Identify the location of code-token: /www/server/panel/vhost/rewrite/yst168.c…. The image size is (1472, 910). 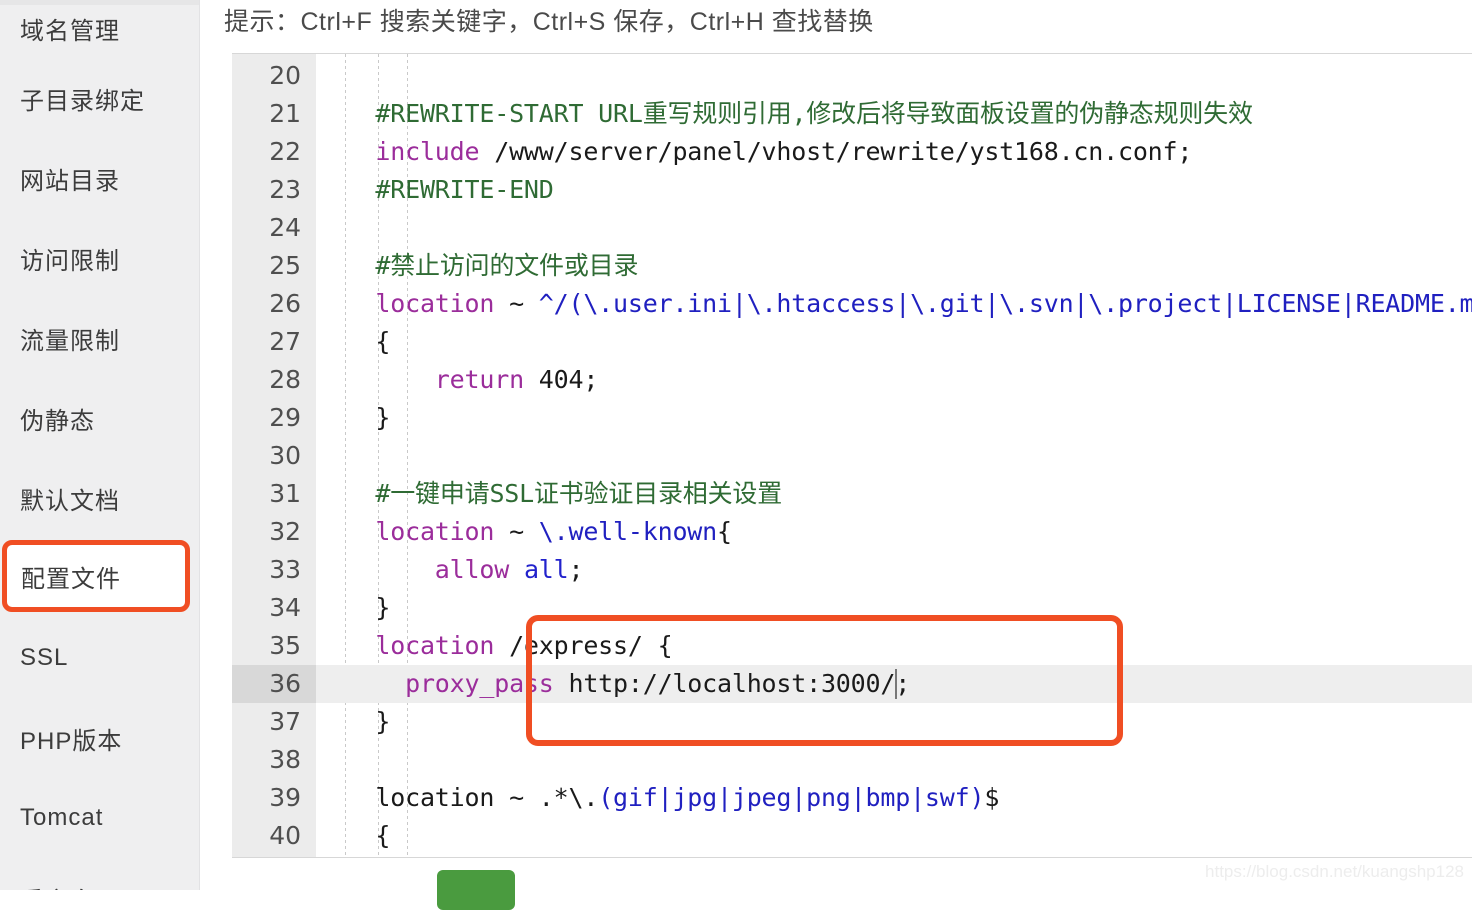
(836, 151).